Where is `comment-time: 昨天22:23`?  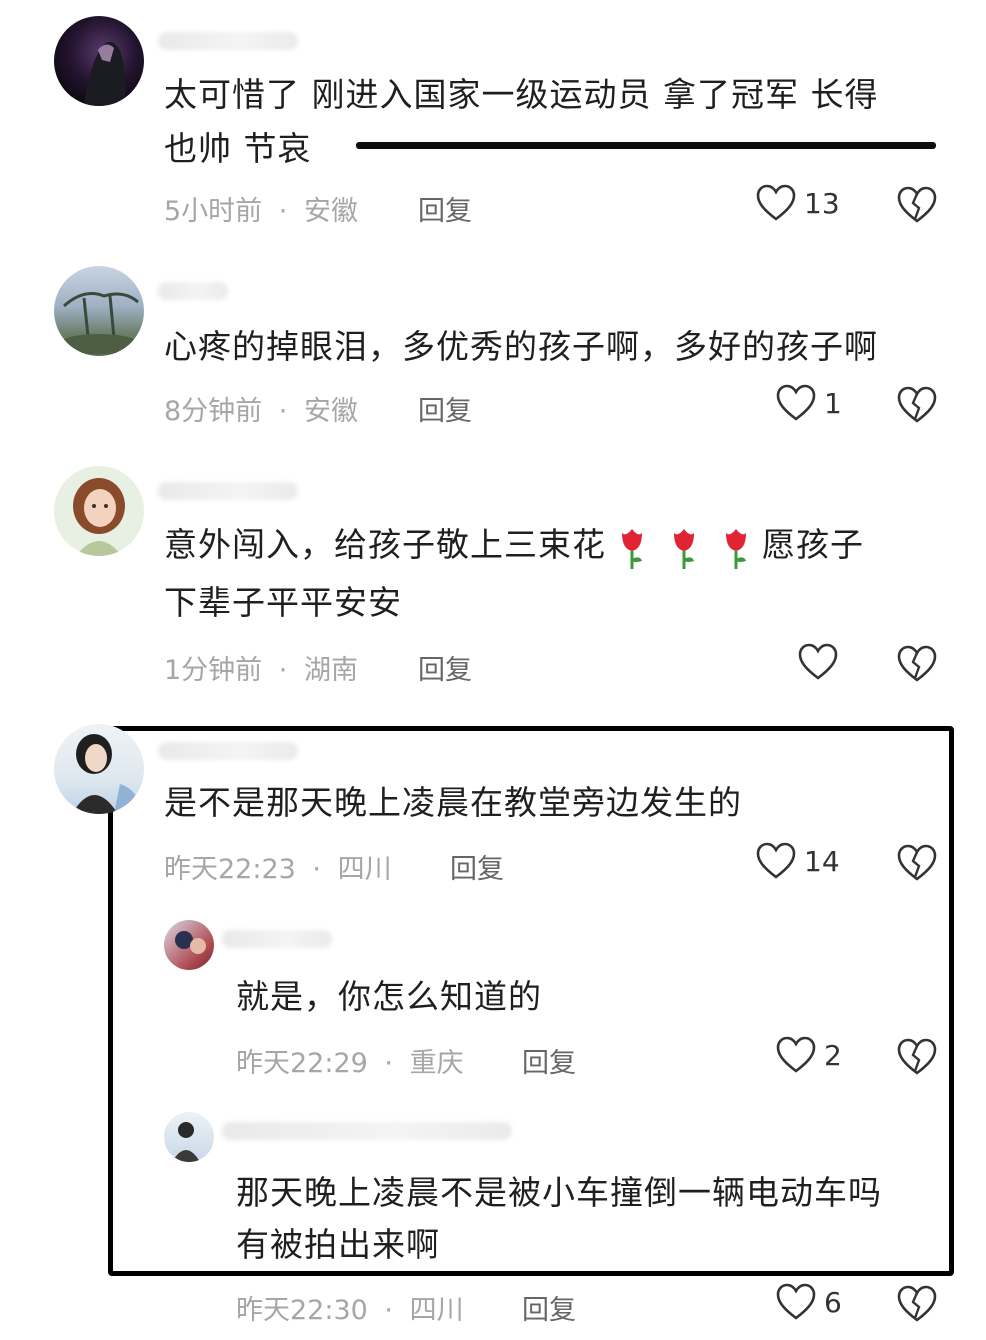
comment-time: 昨天22:23 is located at coordinates (230, 869).